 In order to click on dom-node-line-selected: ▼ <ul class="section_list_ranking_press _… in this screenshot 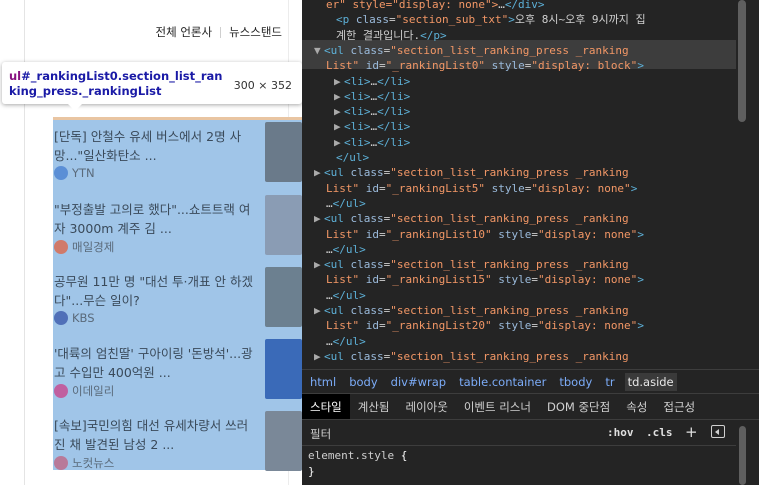, I will do `click(471, 50)`.